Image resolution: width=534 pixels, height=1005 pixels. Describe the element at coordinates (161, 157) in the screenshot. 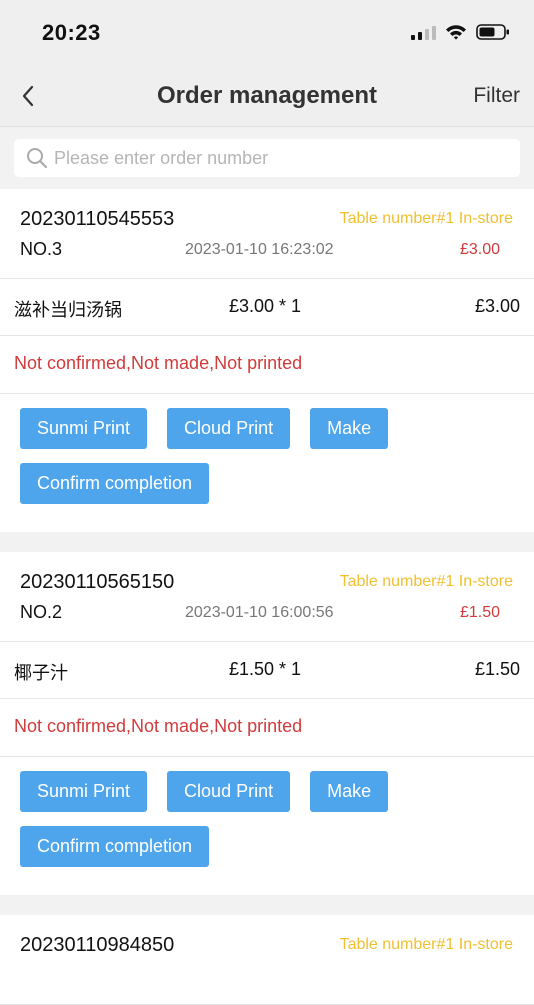

I see `search-placeholder: Please enter order number` at that location.